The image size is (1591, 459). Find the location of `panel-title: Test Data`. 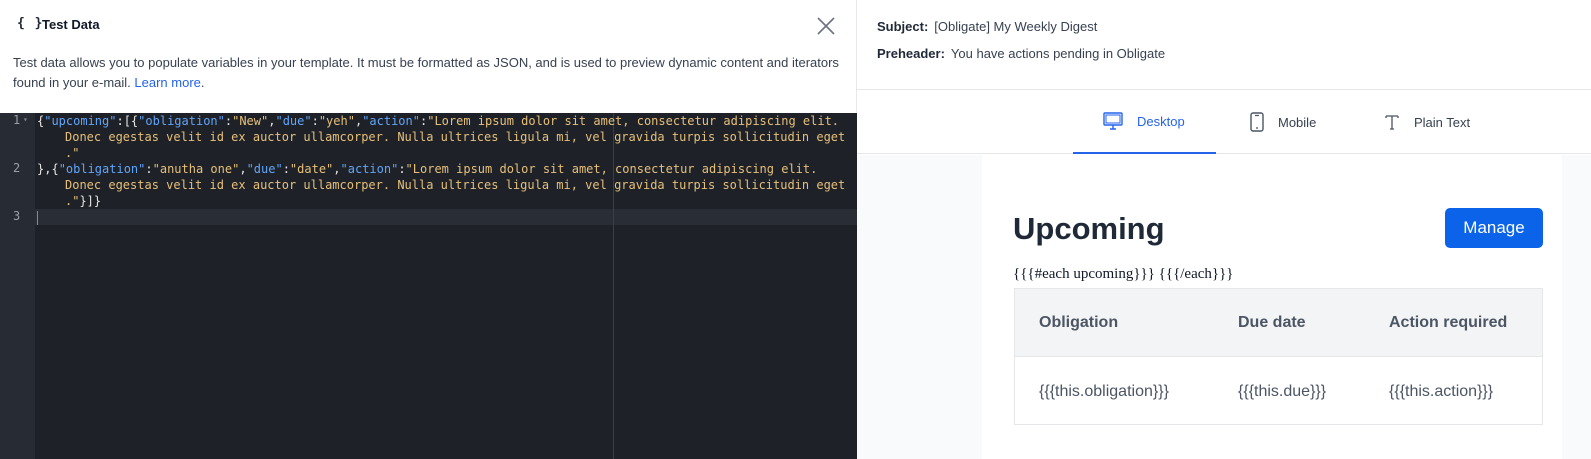

panel-title: Test Data is located at coordinates (71, 24).